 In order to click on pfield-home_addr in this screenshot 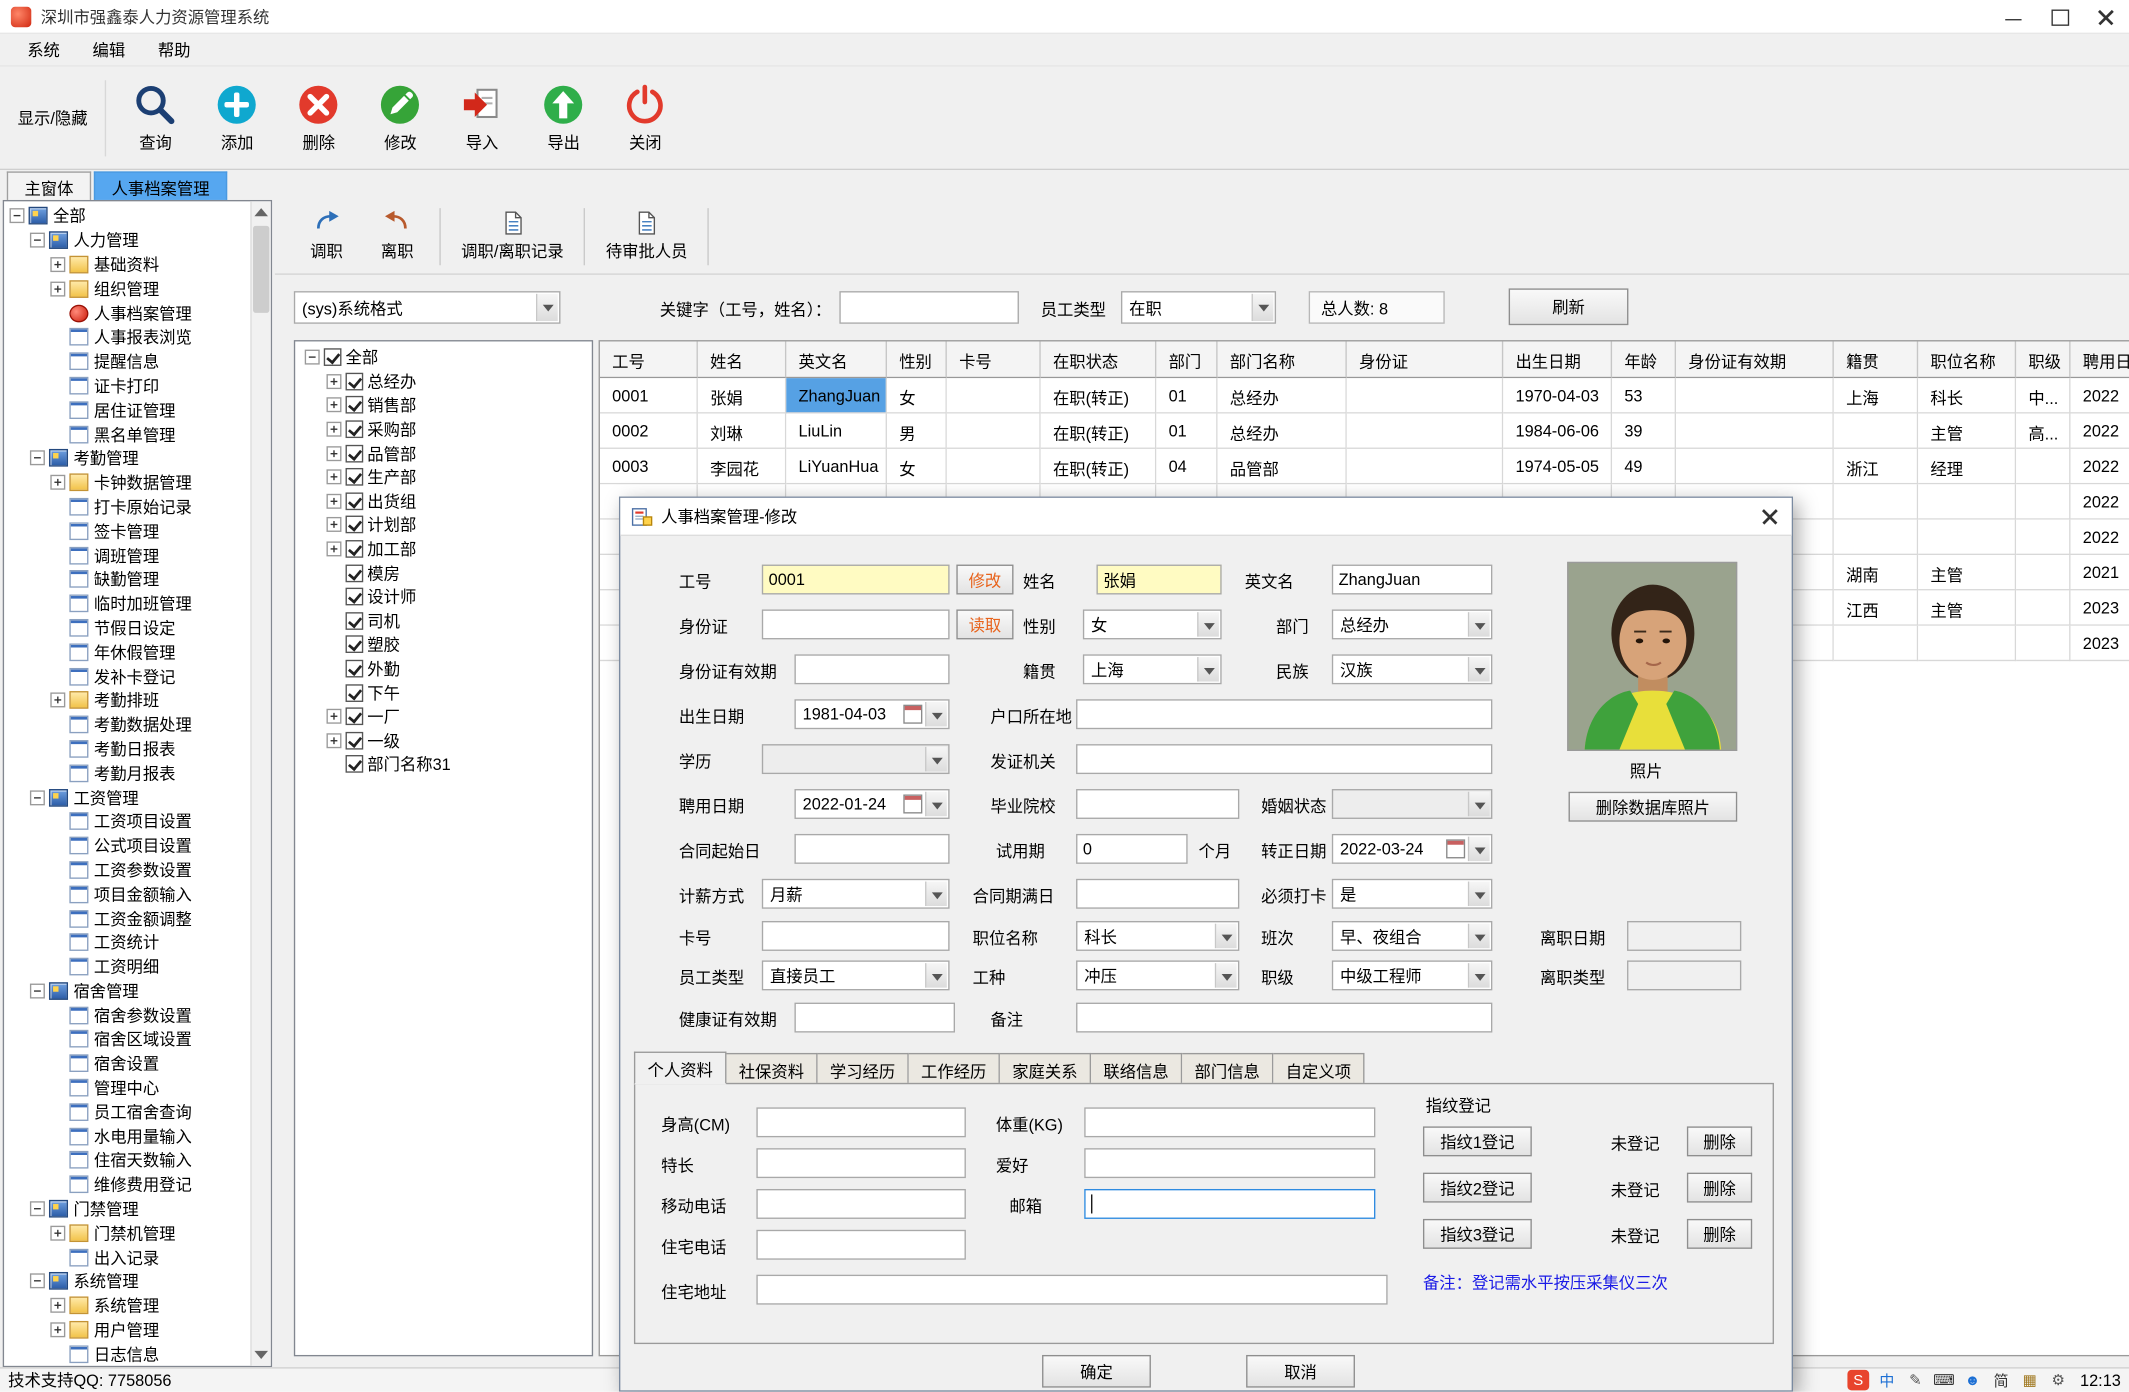, I will do `click(1072, 1289)`.